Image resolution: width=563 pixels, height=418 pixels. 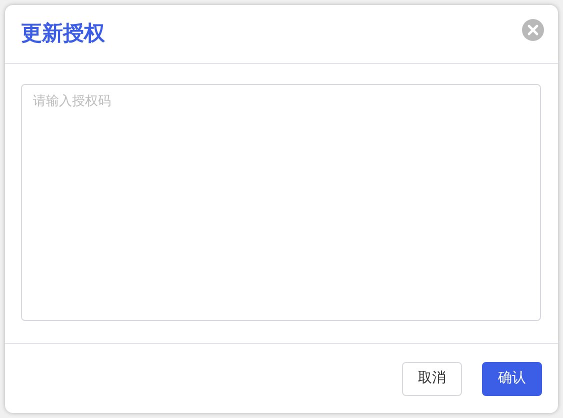 I want to click on dialog-title: 更新授权, so click(x=63, y=34).